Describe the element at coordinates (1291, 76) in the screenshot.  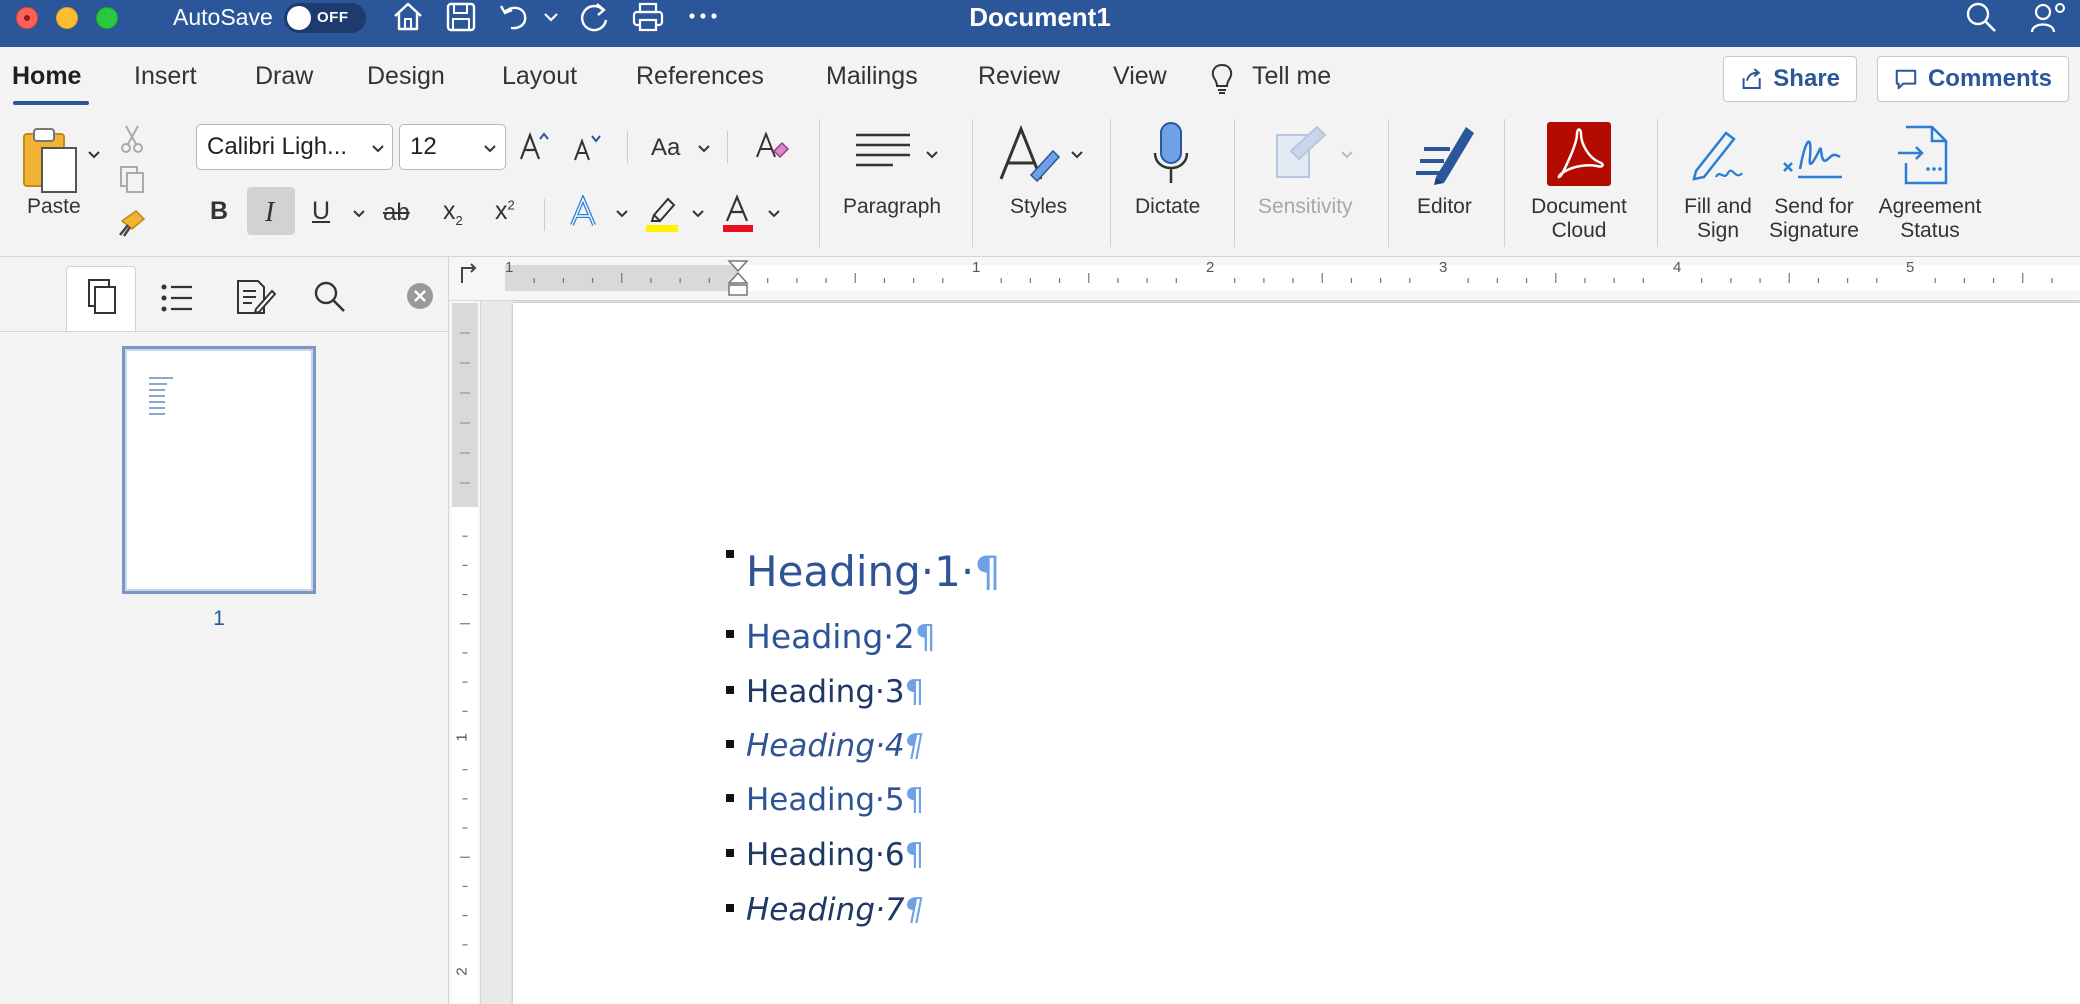
I see `tell-me-search: Tell me` at that location.